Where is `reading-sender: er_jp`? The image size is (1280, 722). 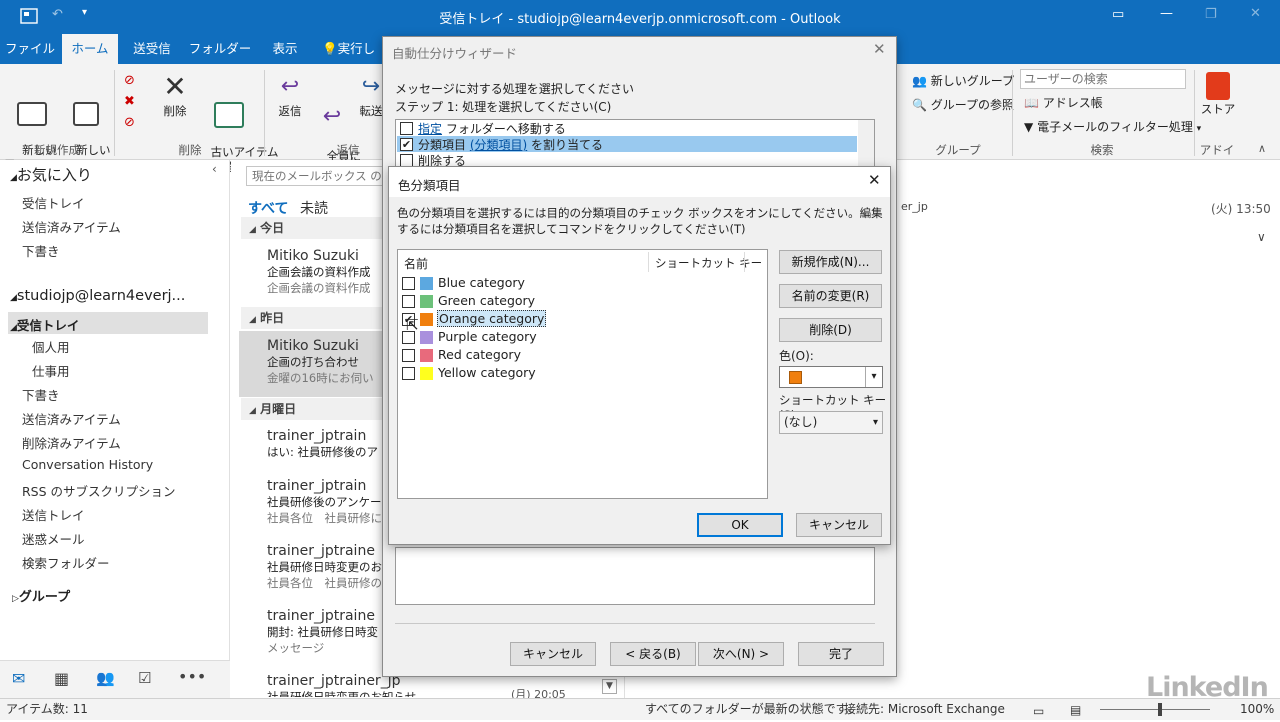
reading-sender: er_jp is located at coordinates (914, 206).